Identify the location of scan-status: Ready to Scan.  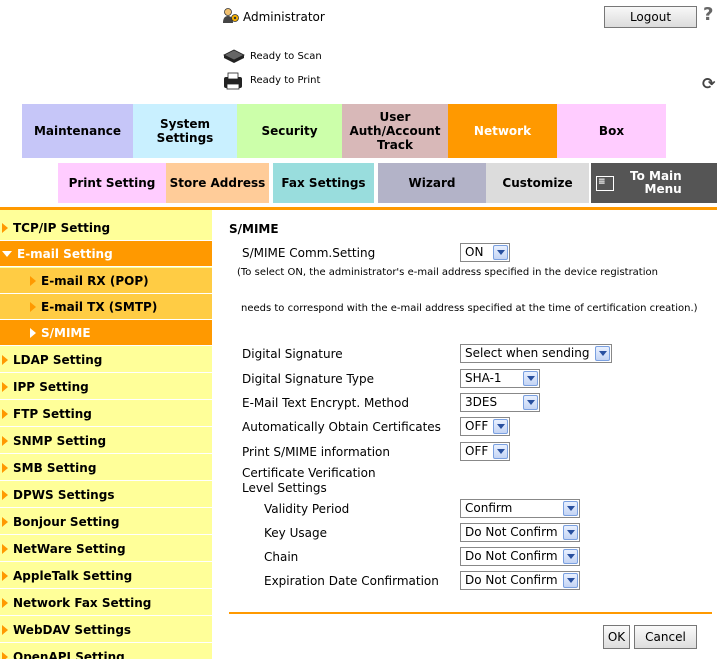
(286, 56).